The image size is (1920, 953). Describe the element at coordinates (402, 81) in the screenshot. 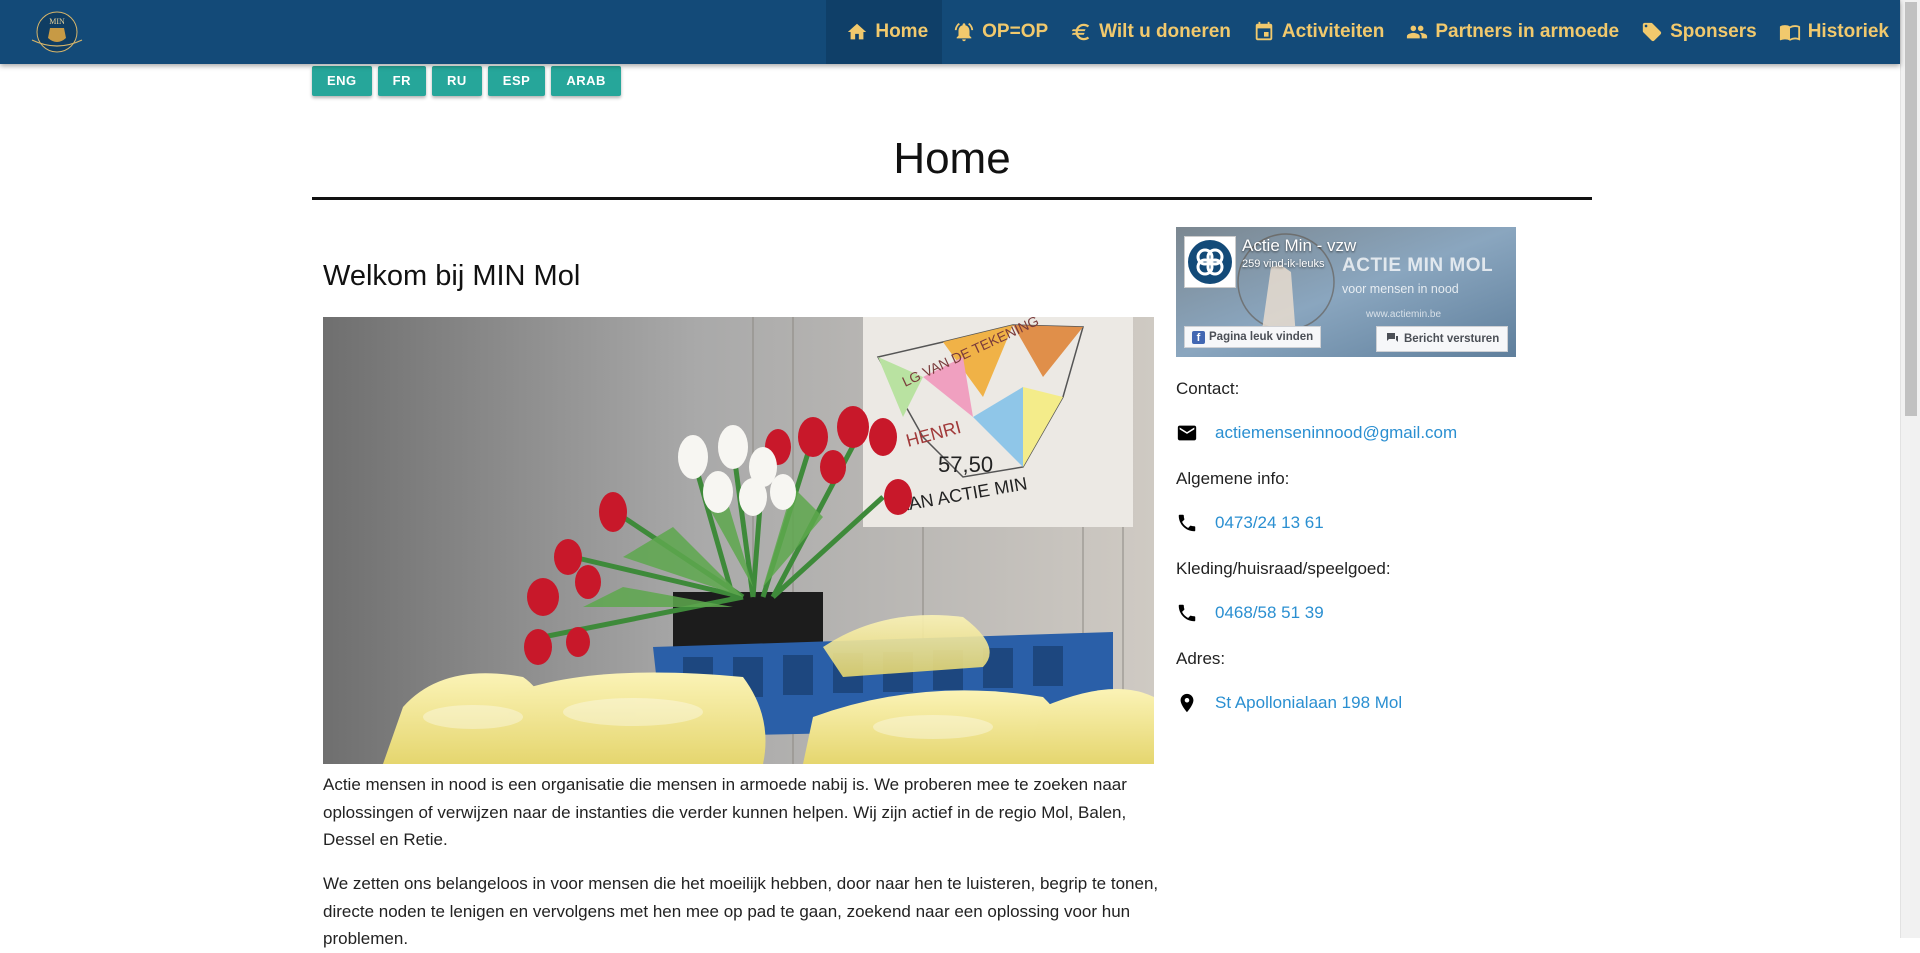

I see `lang-button-fr: FR` at that location.